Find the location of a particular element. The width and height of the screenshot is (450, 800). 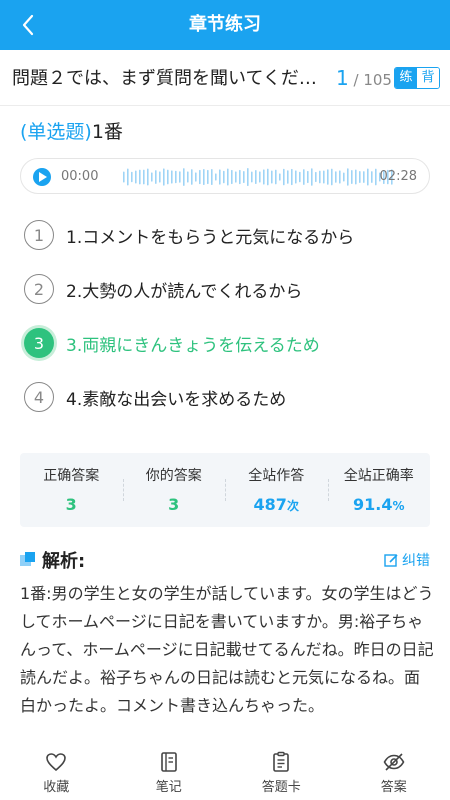

tab-label: 笔记 is located at coordinates (168, 787).